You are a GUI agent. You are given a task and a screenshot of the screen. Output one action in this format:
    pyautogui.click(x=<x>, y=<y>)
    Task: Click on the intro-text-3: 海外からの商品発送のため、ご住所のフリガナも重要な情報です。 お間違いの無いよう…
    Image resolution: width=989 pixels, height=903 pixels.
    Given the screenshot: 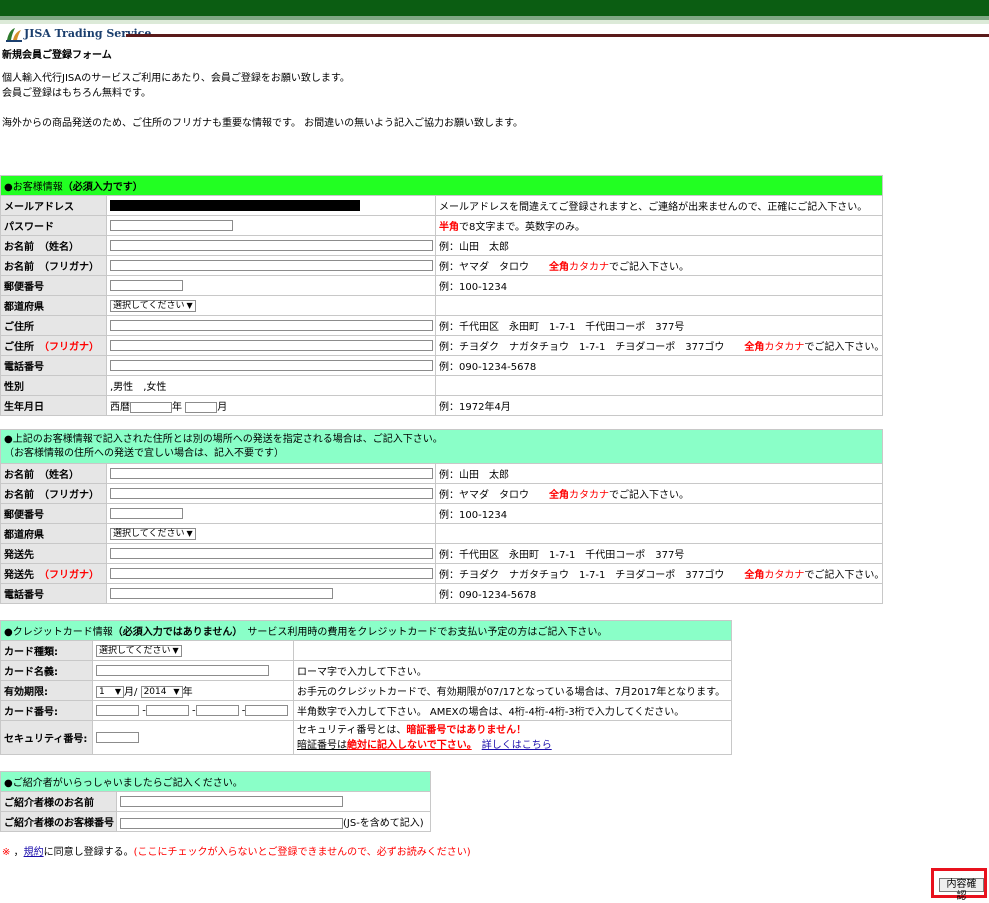 What is the action you would take?
    pyautogui.click(x=262, y=123)
    